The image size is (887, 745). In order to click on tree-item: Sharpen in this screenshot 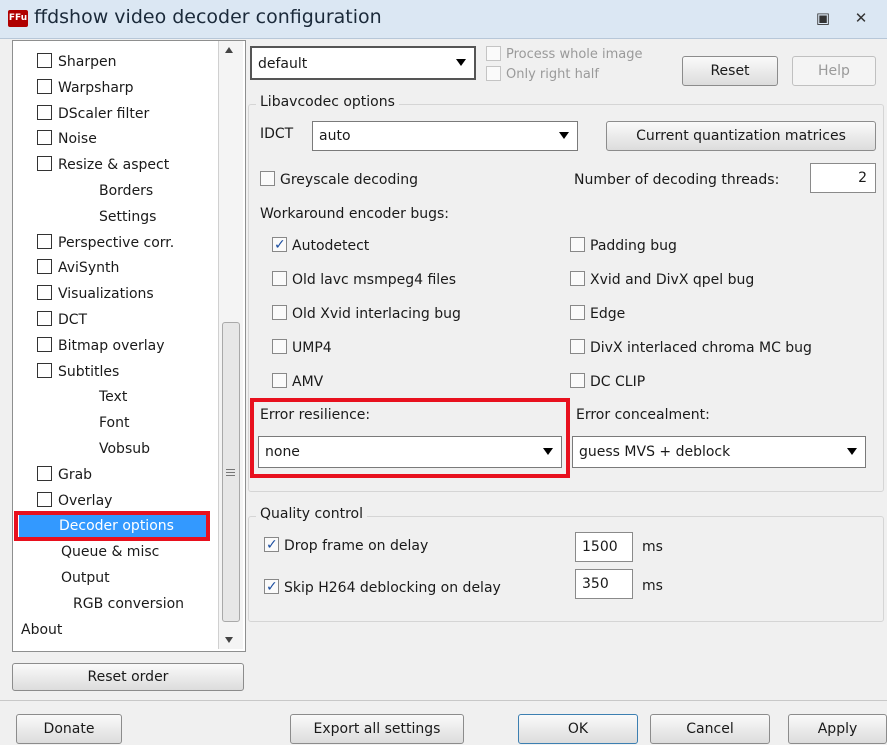, I will do `click(76, 62)`.